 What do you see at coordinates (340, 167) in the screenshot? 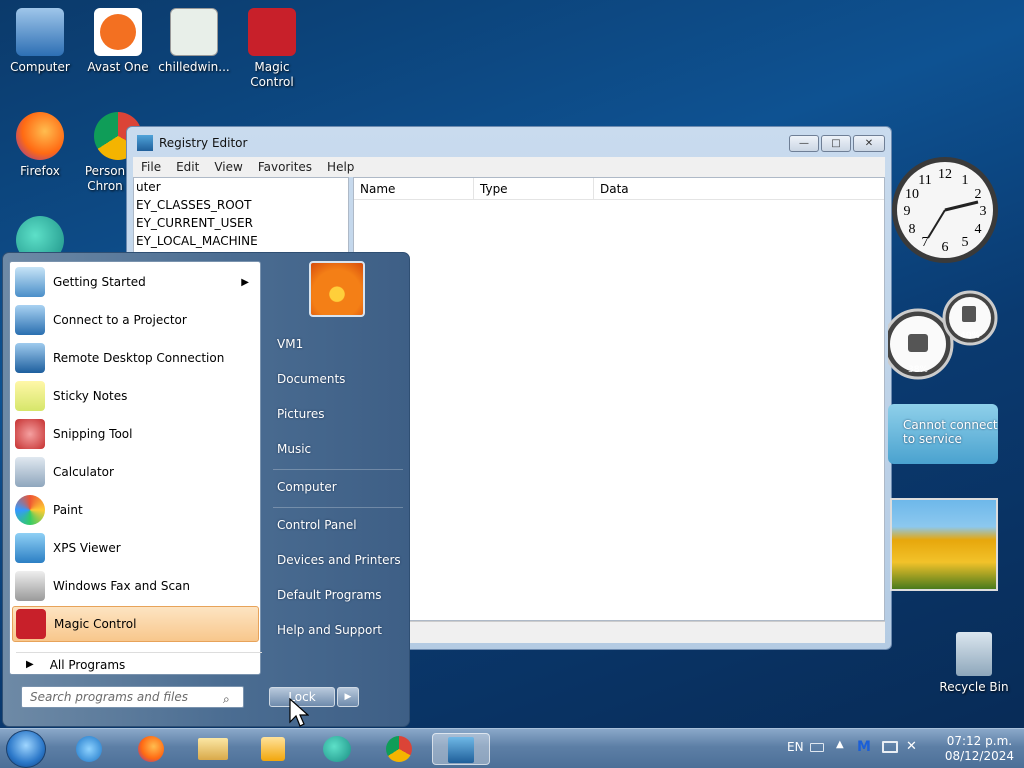
I see `menu-help: Help` at bounding box center [340, 167].